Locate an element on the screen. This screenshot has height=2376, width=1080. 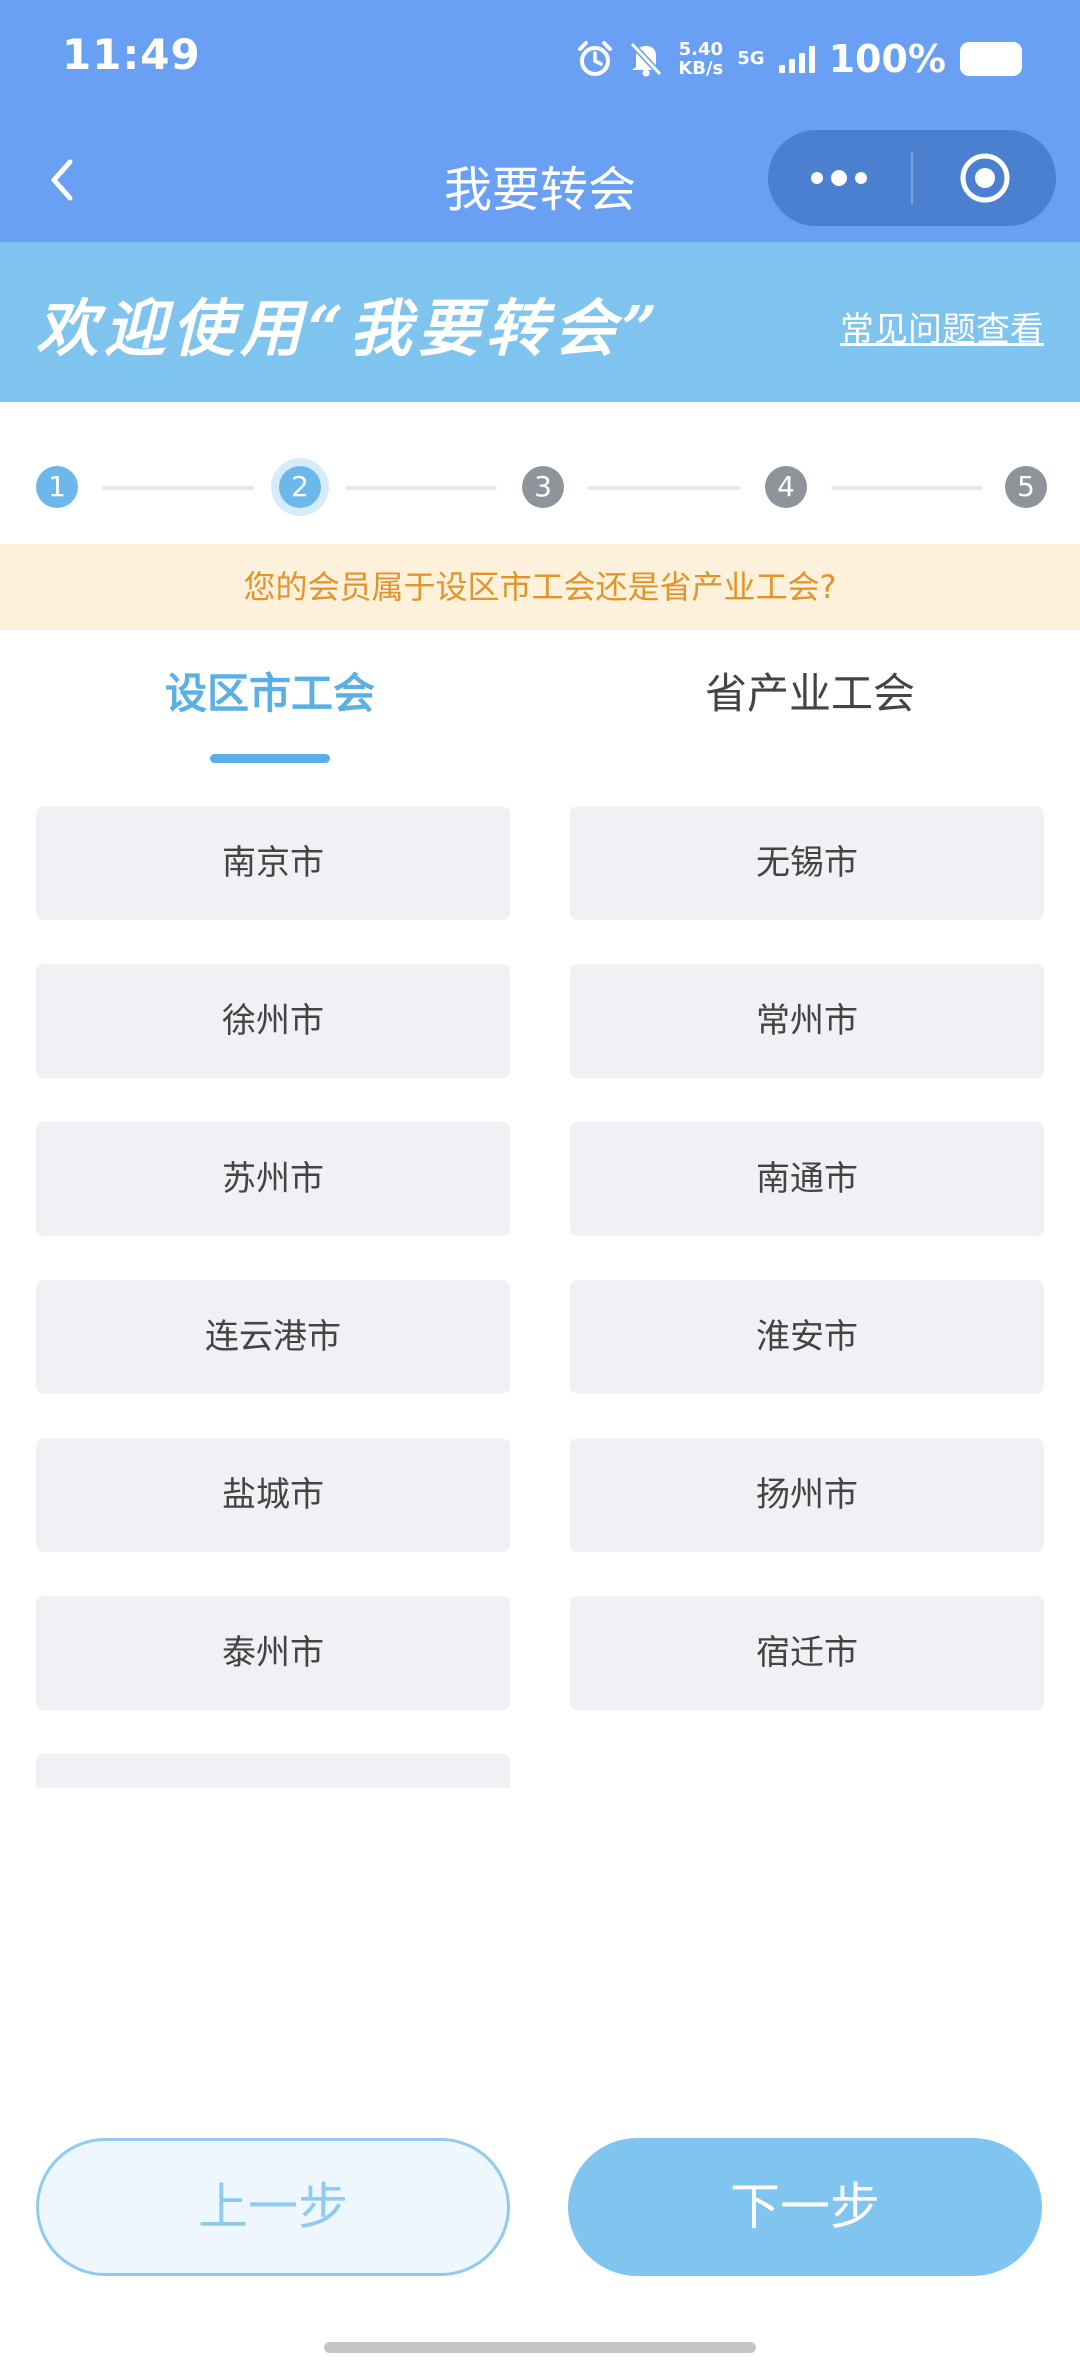
close-mini-program-button is located at coordinates (984, 178).